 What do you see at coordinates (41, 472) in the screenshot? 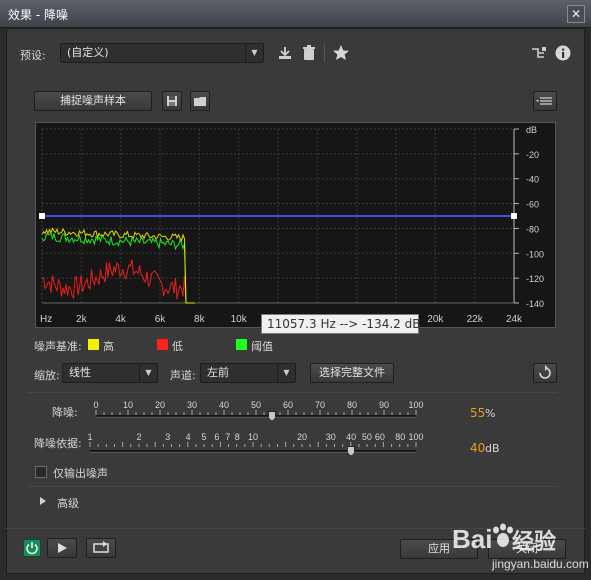
I see `output-noise-checkbox` at bounding box center [41, 472].